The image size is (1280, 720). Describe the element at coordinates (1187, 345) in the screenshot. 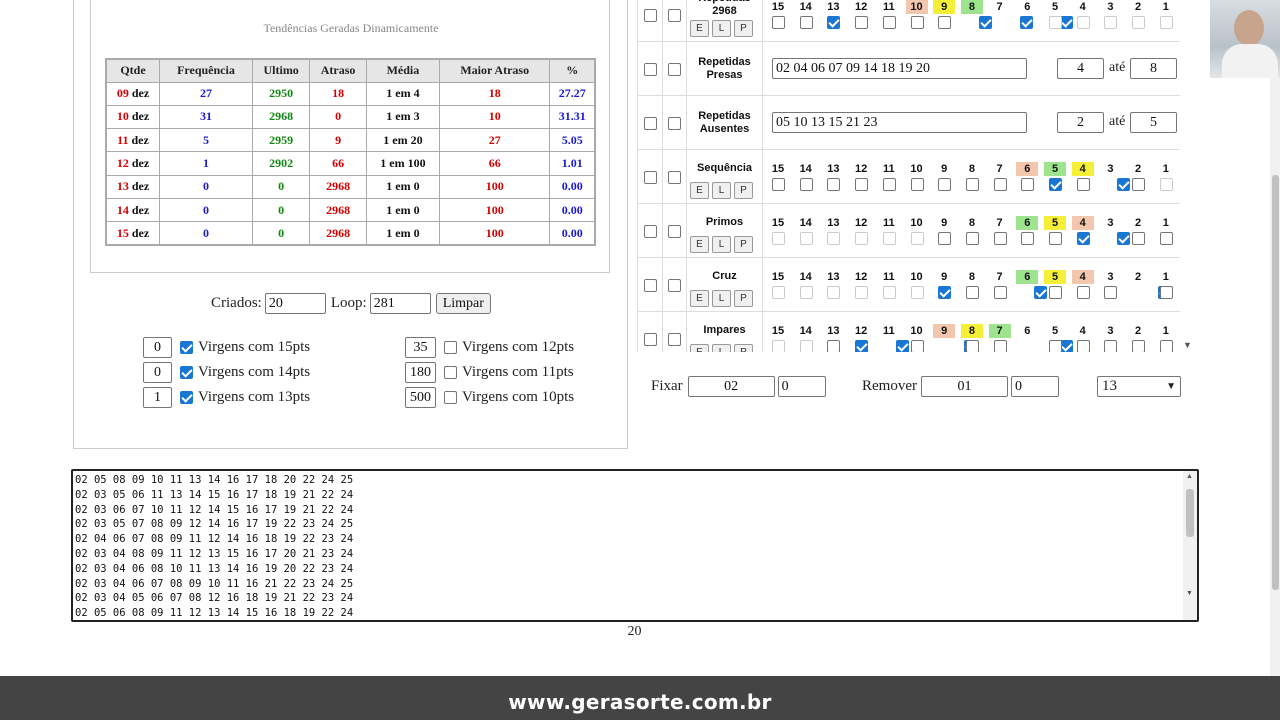

I see `rules-scroll-down-icon: ▼` at that location.